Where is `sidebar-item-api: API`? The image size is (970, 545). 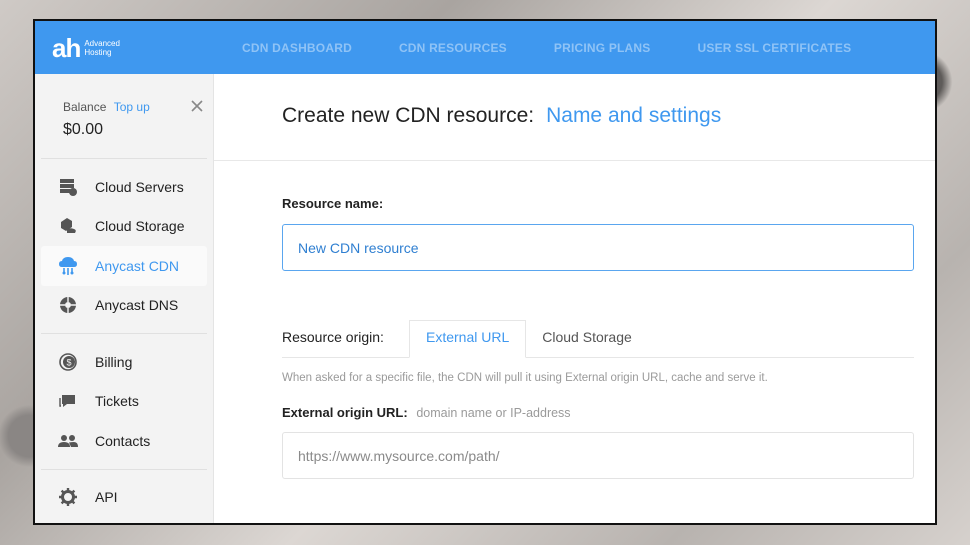 sidebar-item-api: API is located at coordinates (124, 498).